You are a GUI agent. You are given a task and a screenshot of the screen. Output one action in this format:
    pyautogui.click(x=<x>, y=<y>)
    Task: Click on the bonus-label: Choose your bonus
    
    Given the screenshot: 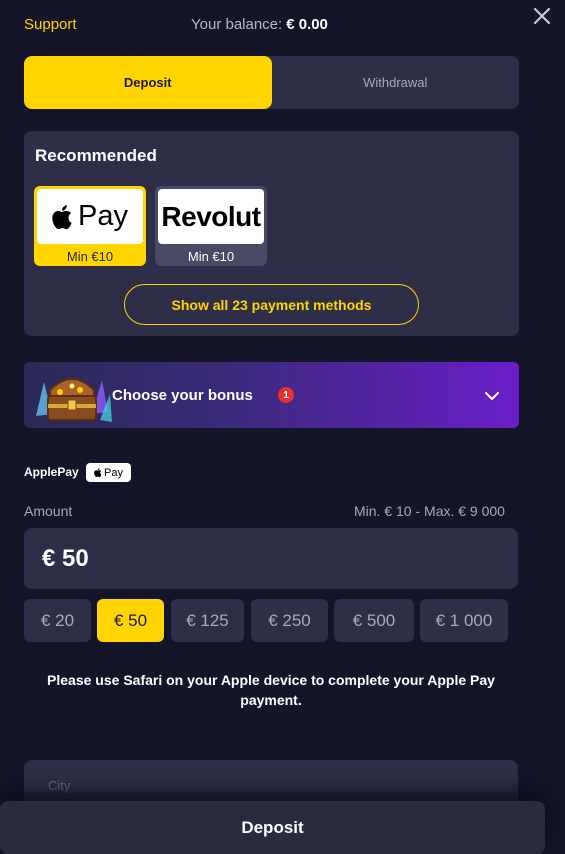 What is the action you would take?
    pyautogui.click(x=182, y=395)
    